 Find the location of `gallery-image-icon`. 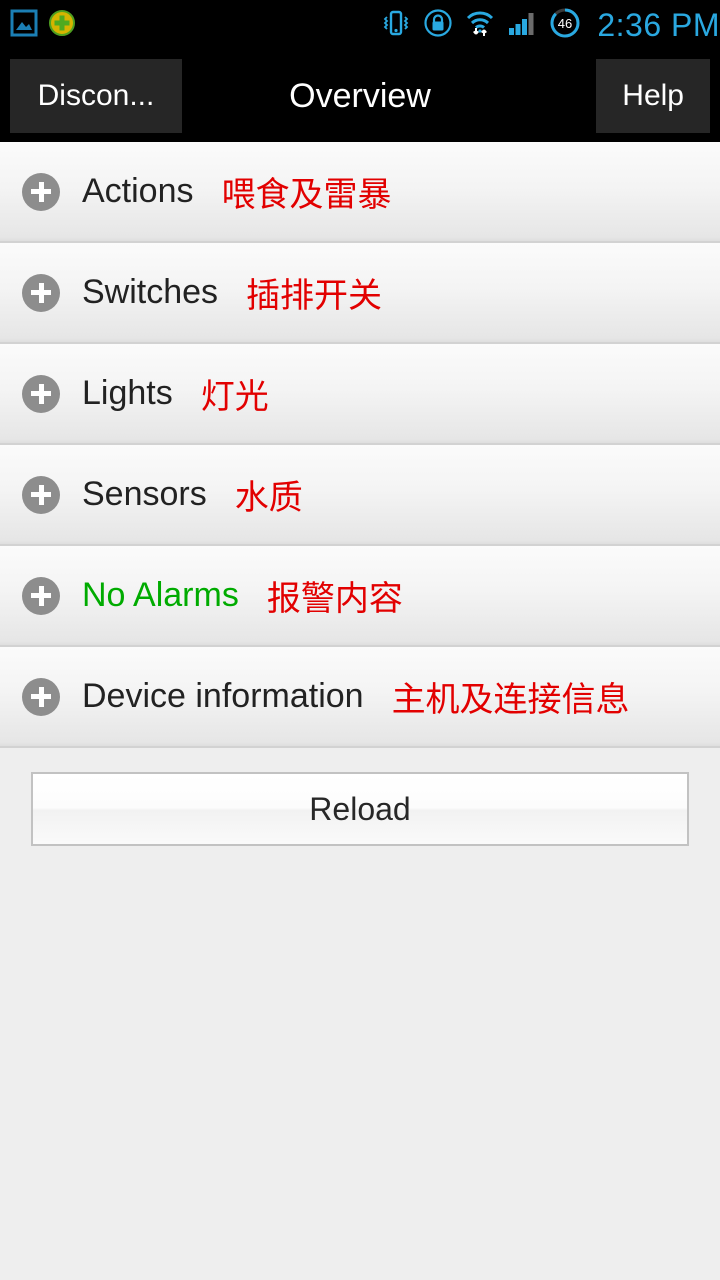

gallery-image-icon is located at coordinates (24, 25).